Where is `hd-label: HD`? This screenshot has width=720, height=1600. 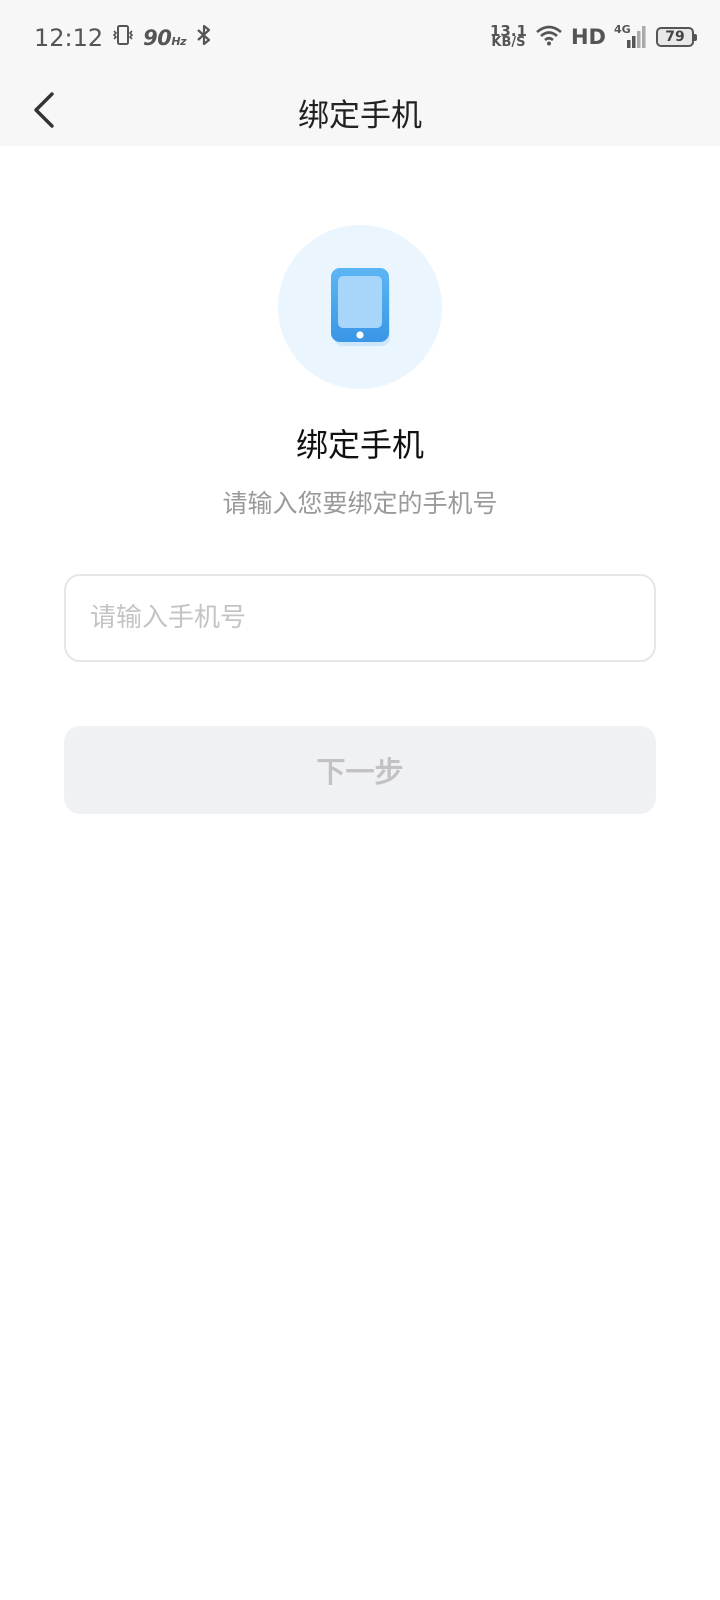
hd-label: HD is located at coordinates (588, 37).